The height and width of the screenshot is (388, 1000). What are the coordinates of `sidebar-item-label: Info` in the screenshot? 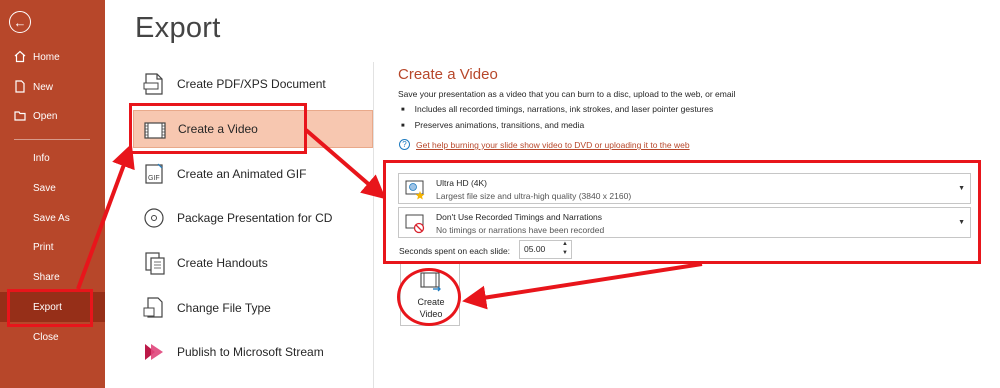 It's located at (41, 158).